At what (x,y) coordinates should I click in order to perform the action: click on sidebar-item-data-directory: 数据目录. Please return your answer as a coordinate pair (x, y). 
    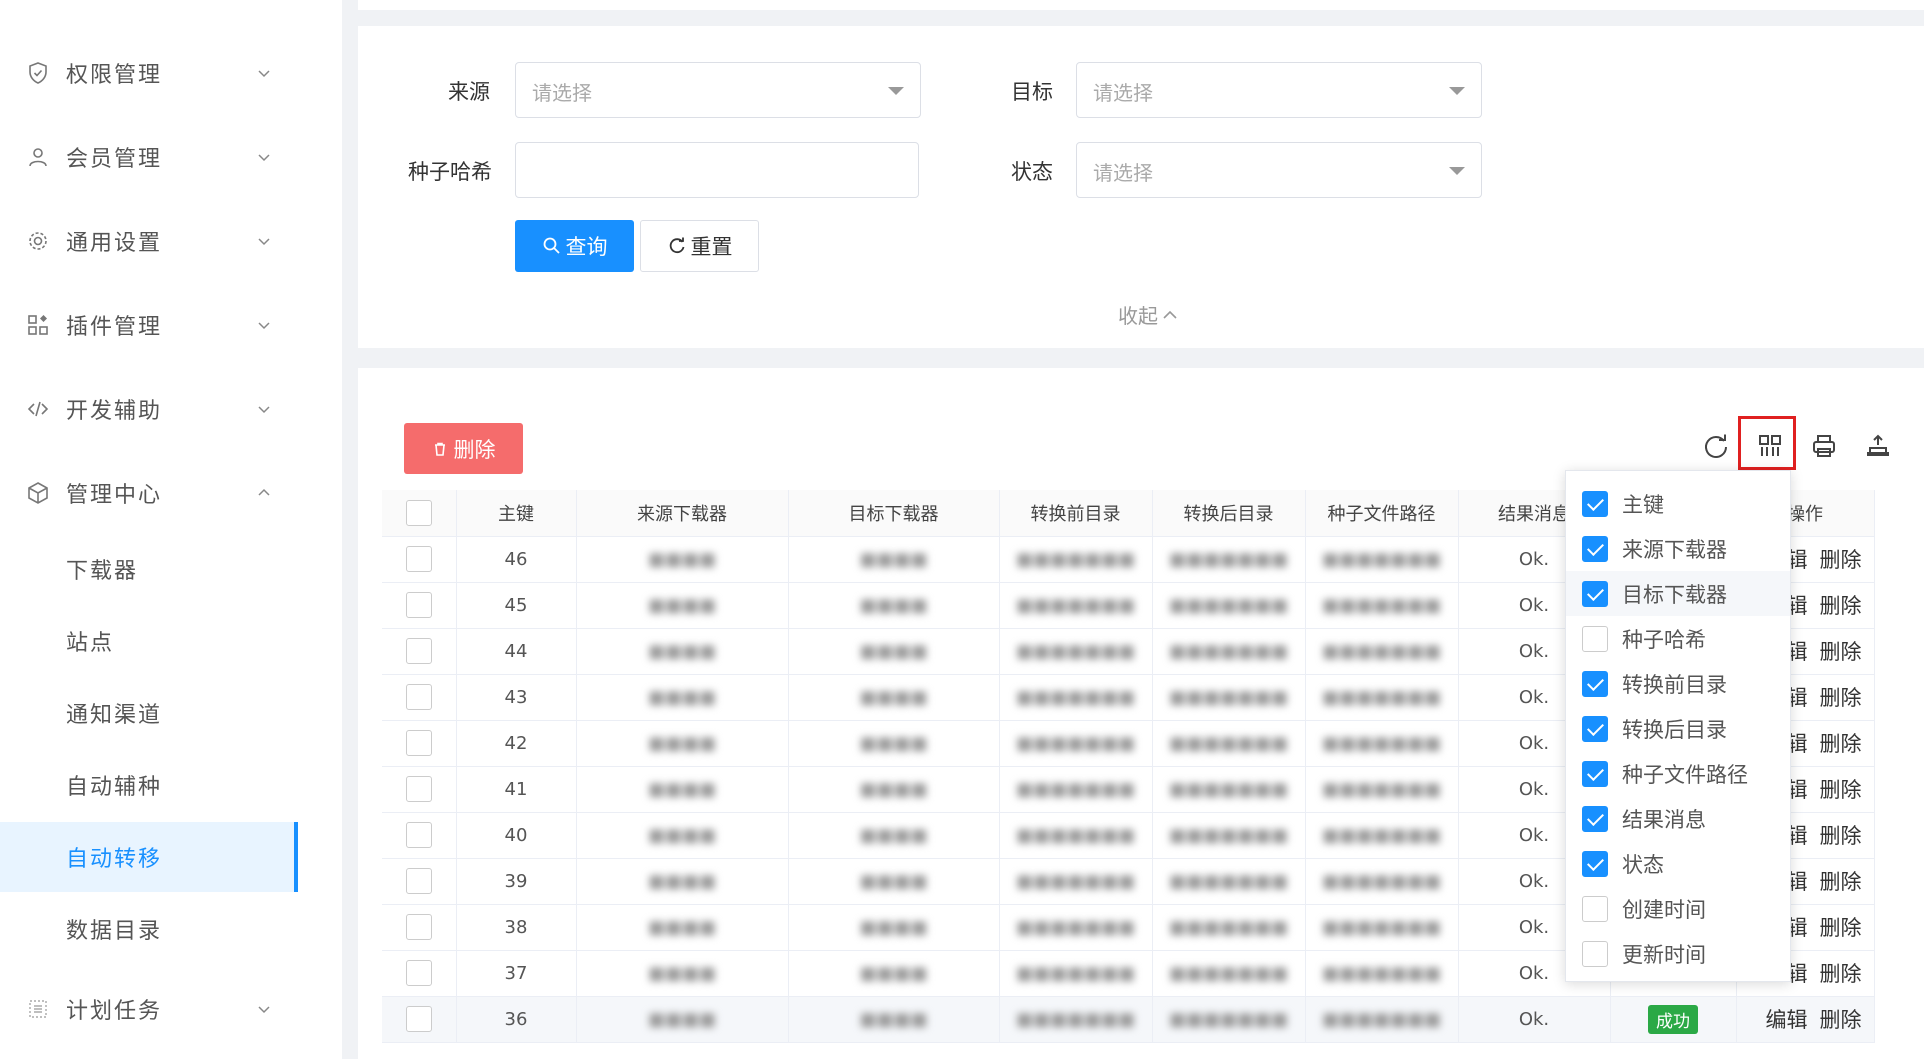
    Looking at the image, I should click on (150, 929).